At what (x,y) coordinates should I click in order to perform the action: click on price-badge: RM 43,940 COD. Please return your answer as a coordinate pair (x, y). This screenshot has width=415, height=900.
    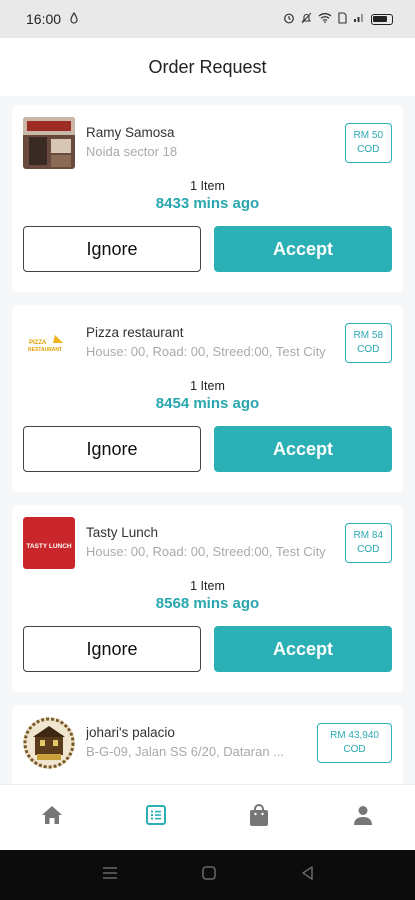
    Looking at the image, I should click on (354, 743).